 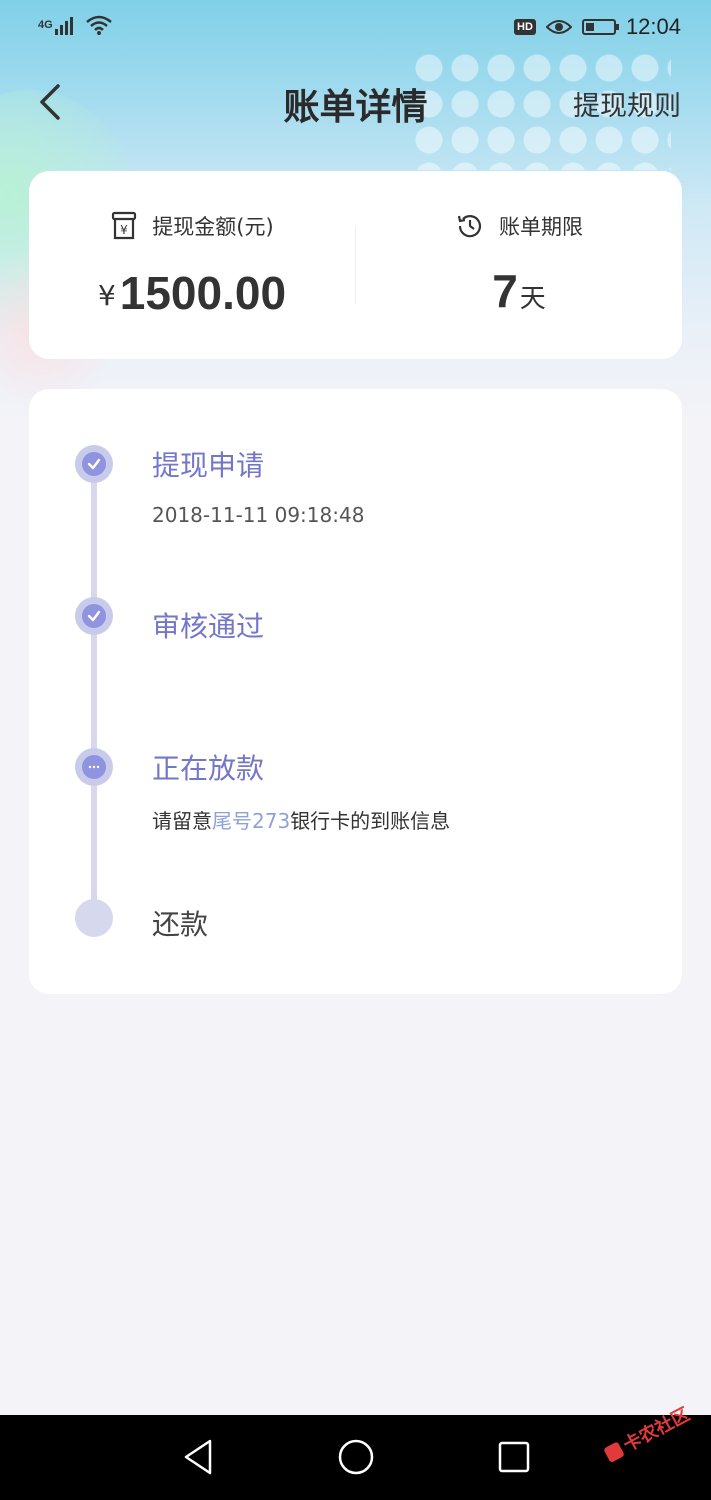 I want to click on ellipsis-icon, so click(x=94, y=767).